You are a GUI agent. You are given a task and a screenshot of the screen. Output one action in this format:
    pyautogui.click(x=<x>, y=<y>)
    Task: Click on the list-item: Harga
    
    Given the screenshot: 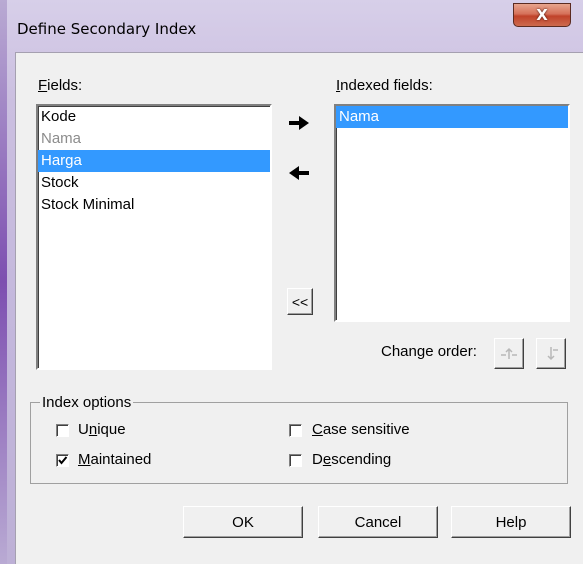 What is the action you would take?
    pyautogui.click(x=154, y=161)
    